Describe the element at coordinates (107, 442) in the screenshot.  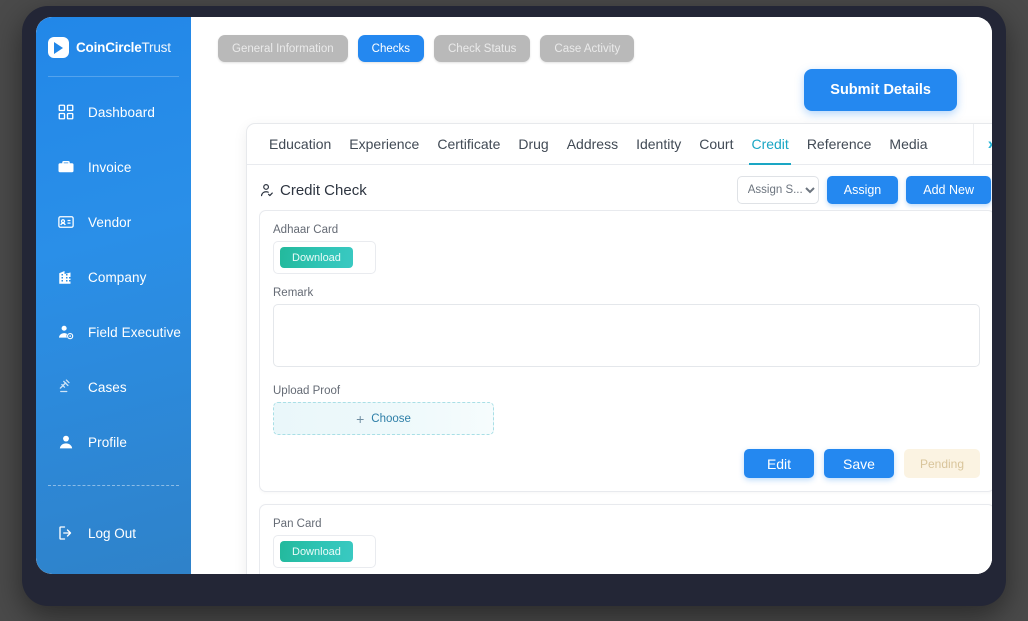
I see `sidebar-item-label: Profile` at that location.